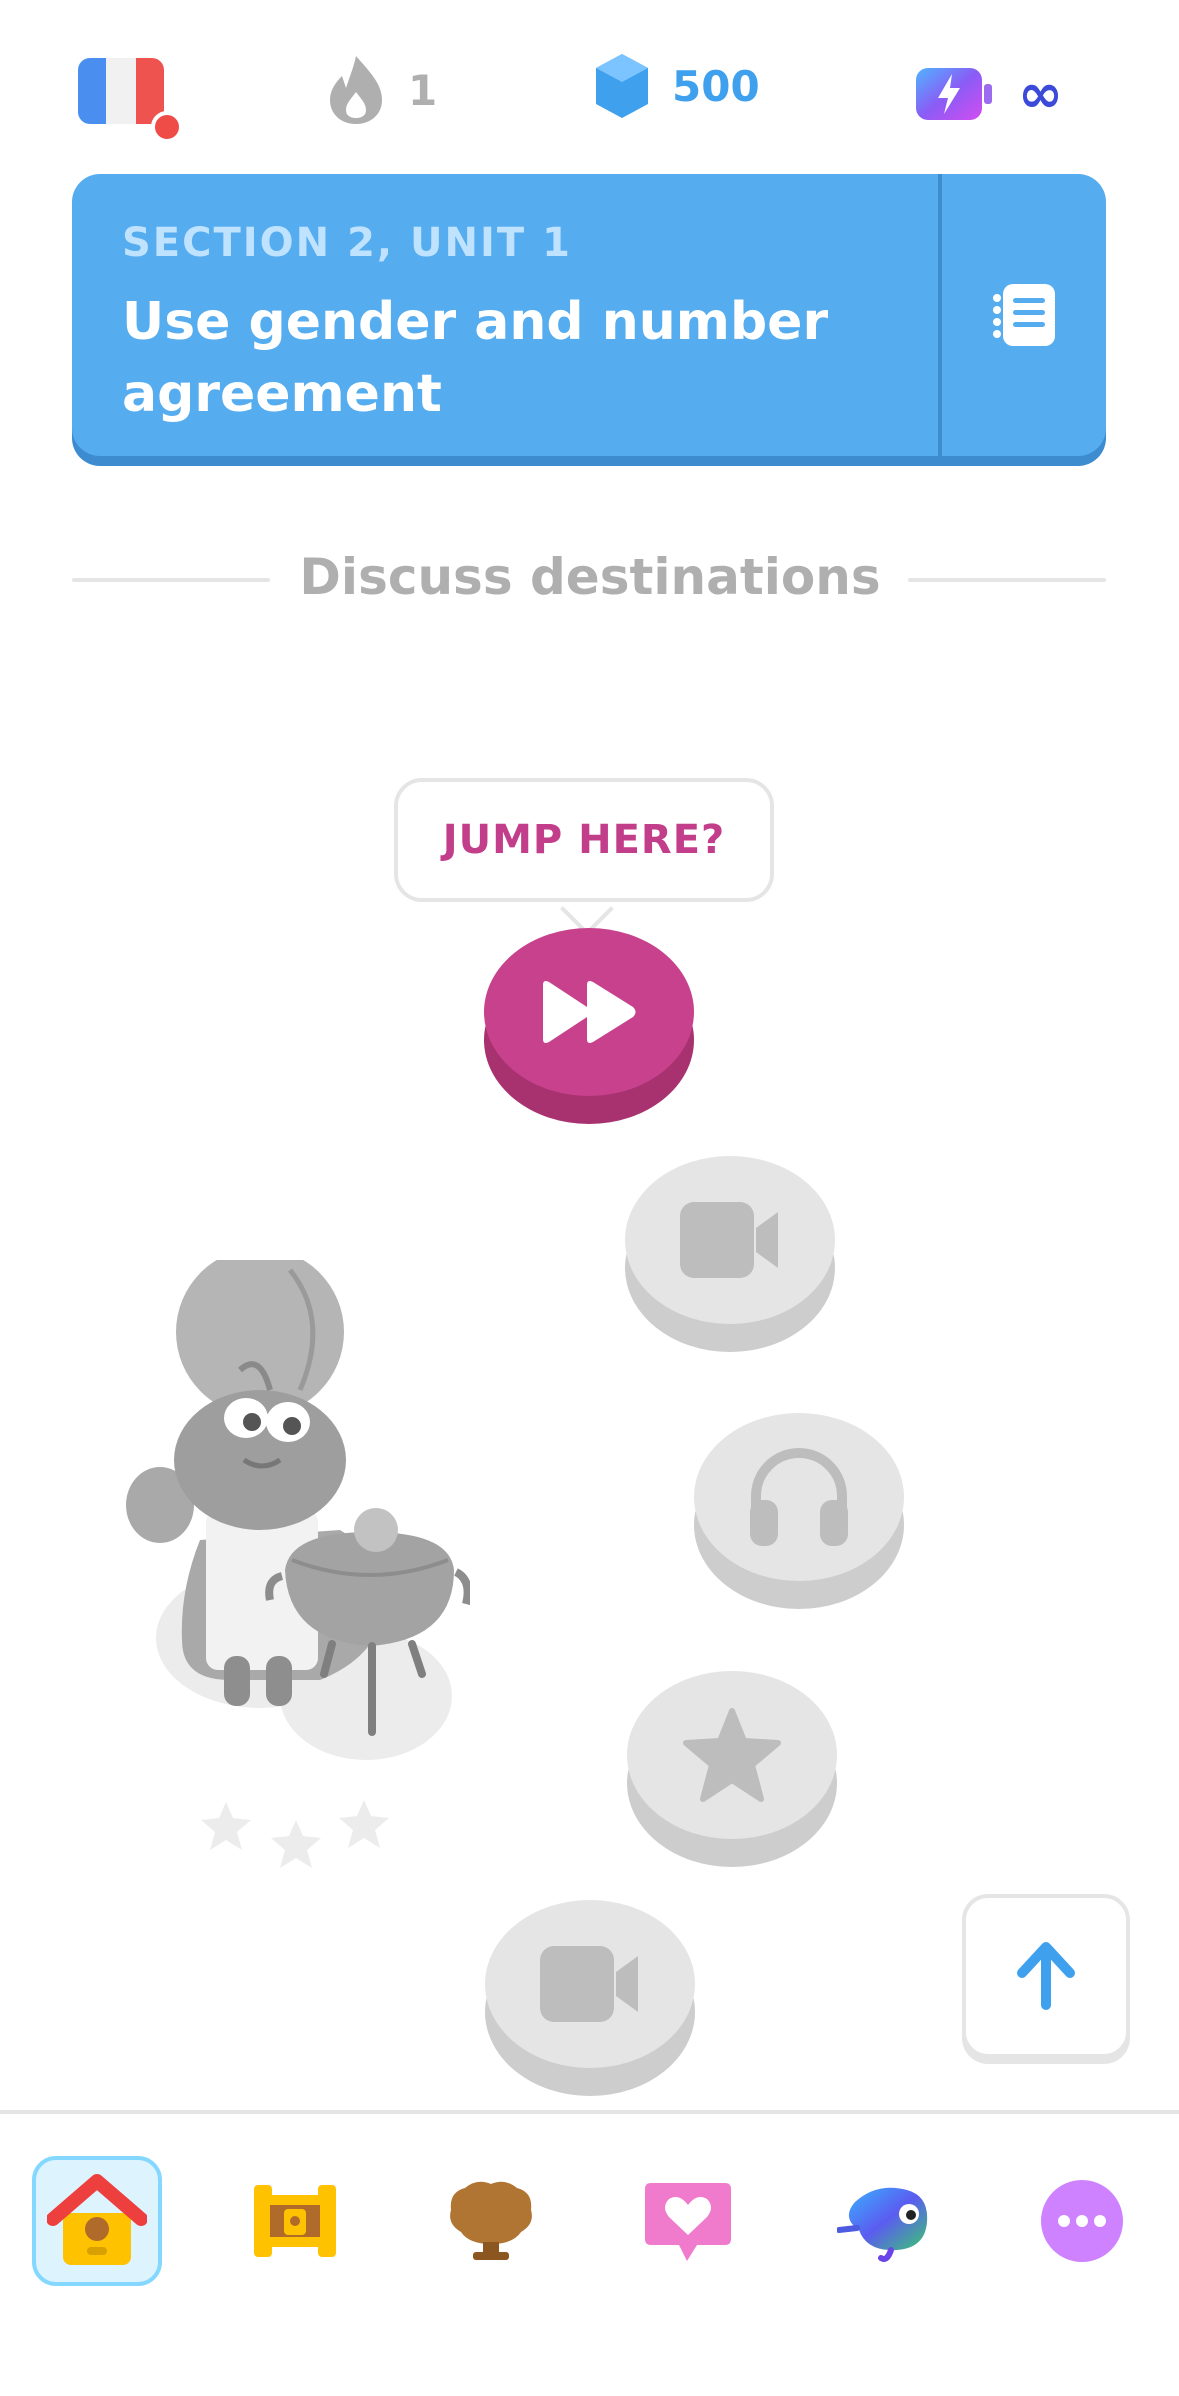 The width and height of the screenshot is (1179, 2396). What do you see at coordinates (954, 93) in the screenshot?
I see `energy-battery-icon` at bounding box center [954, 93].